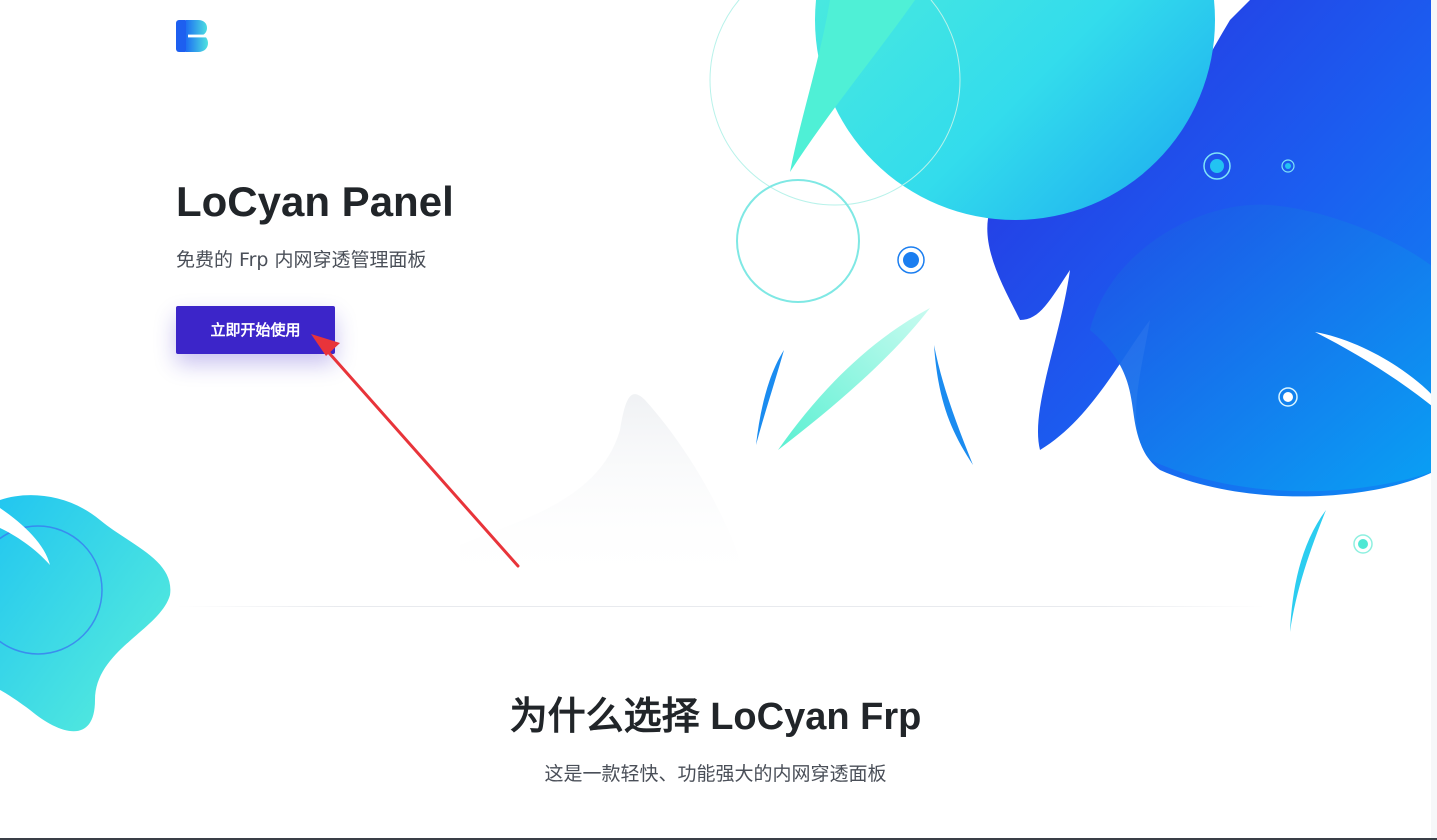 This screenshot has height=840, width=1437. Describe the element at coordinates (1376, 371) in the screenshot. I see `white-swoosh` at that location.